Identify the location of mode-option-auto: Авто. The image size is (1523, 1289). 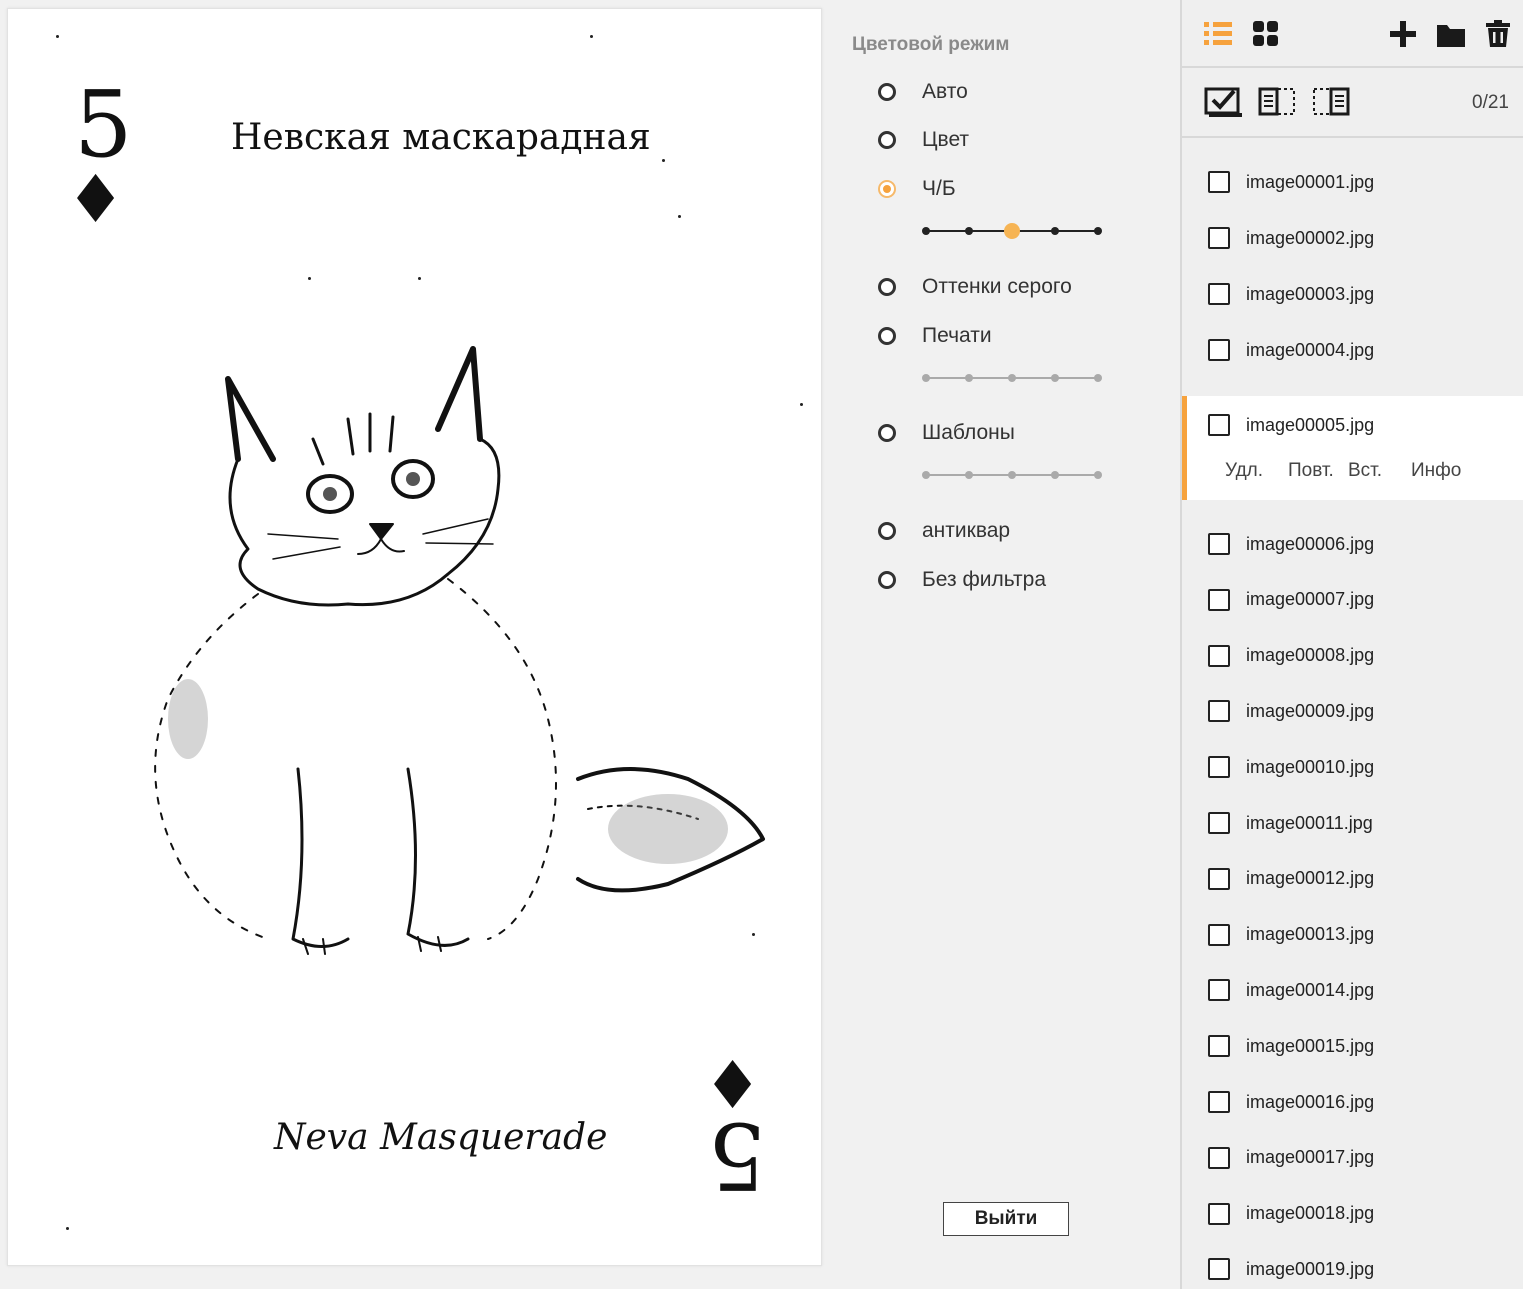
(923, 92).